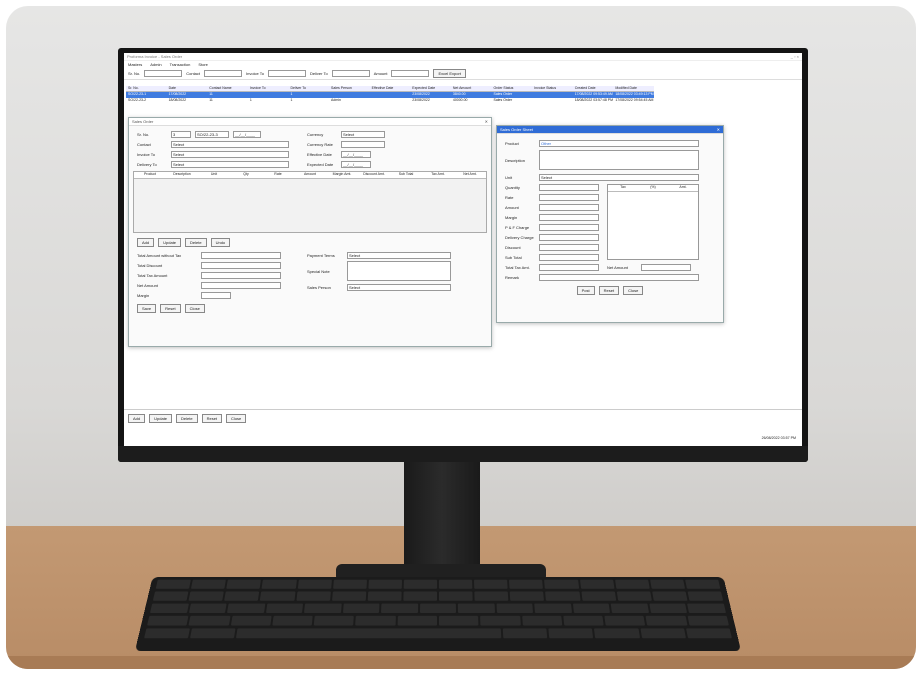  Describe the element at coordinates (569, 257) in the screenshot. I see `sub-total-field` at that location.